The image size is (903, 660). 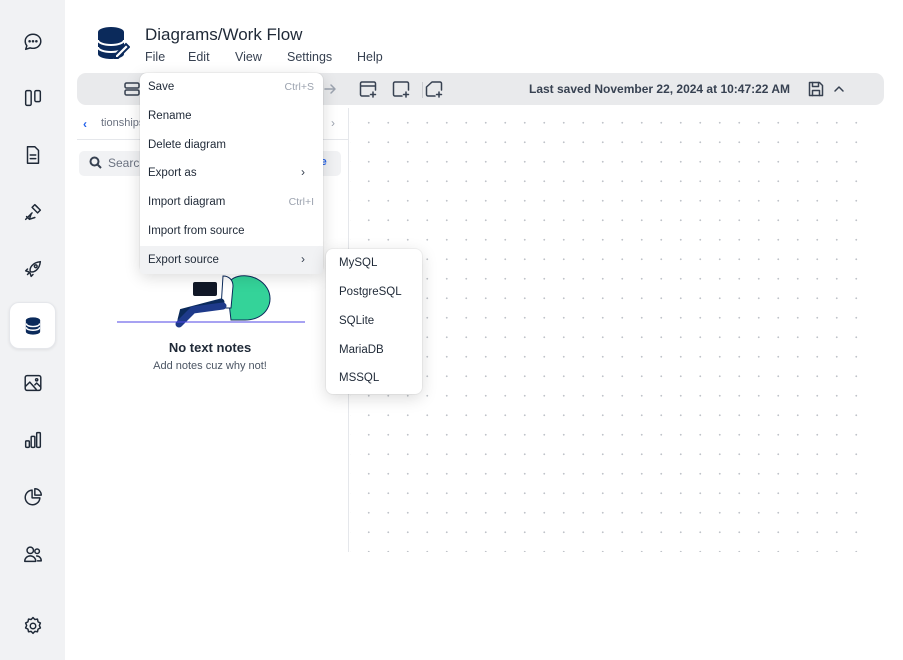 I want to click on rail-analytics-button, so click(x=32, y=439).